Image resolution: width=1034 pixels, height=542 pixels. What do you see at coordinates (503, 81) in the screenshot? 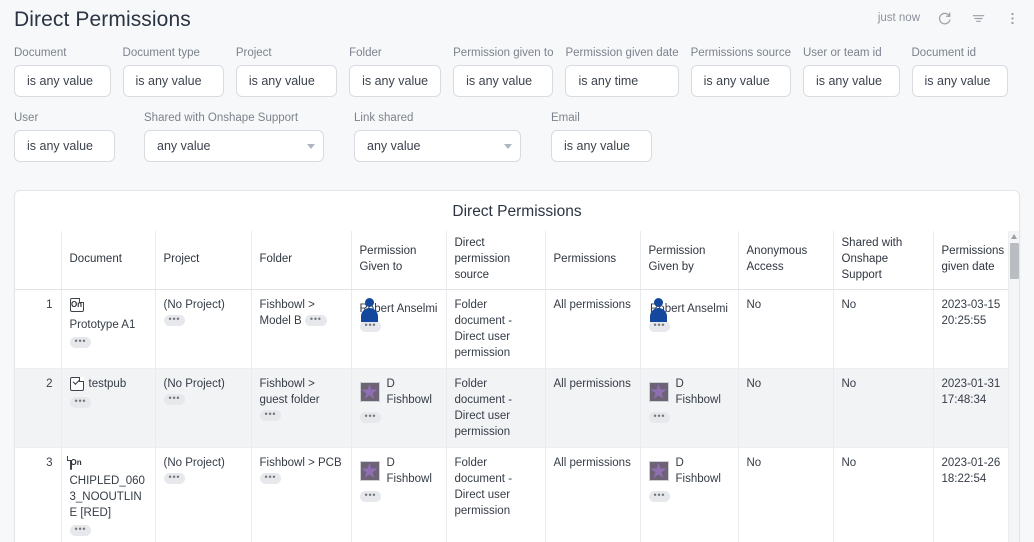
I see `filter-value-permission-given-to: is any value` at bounding box center [503, 81].